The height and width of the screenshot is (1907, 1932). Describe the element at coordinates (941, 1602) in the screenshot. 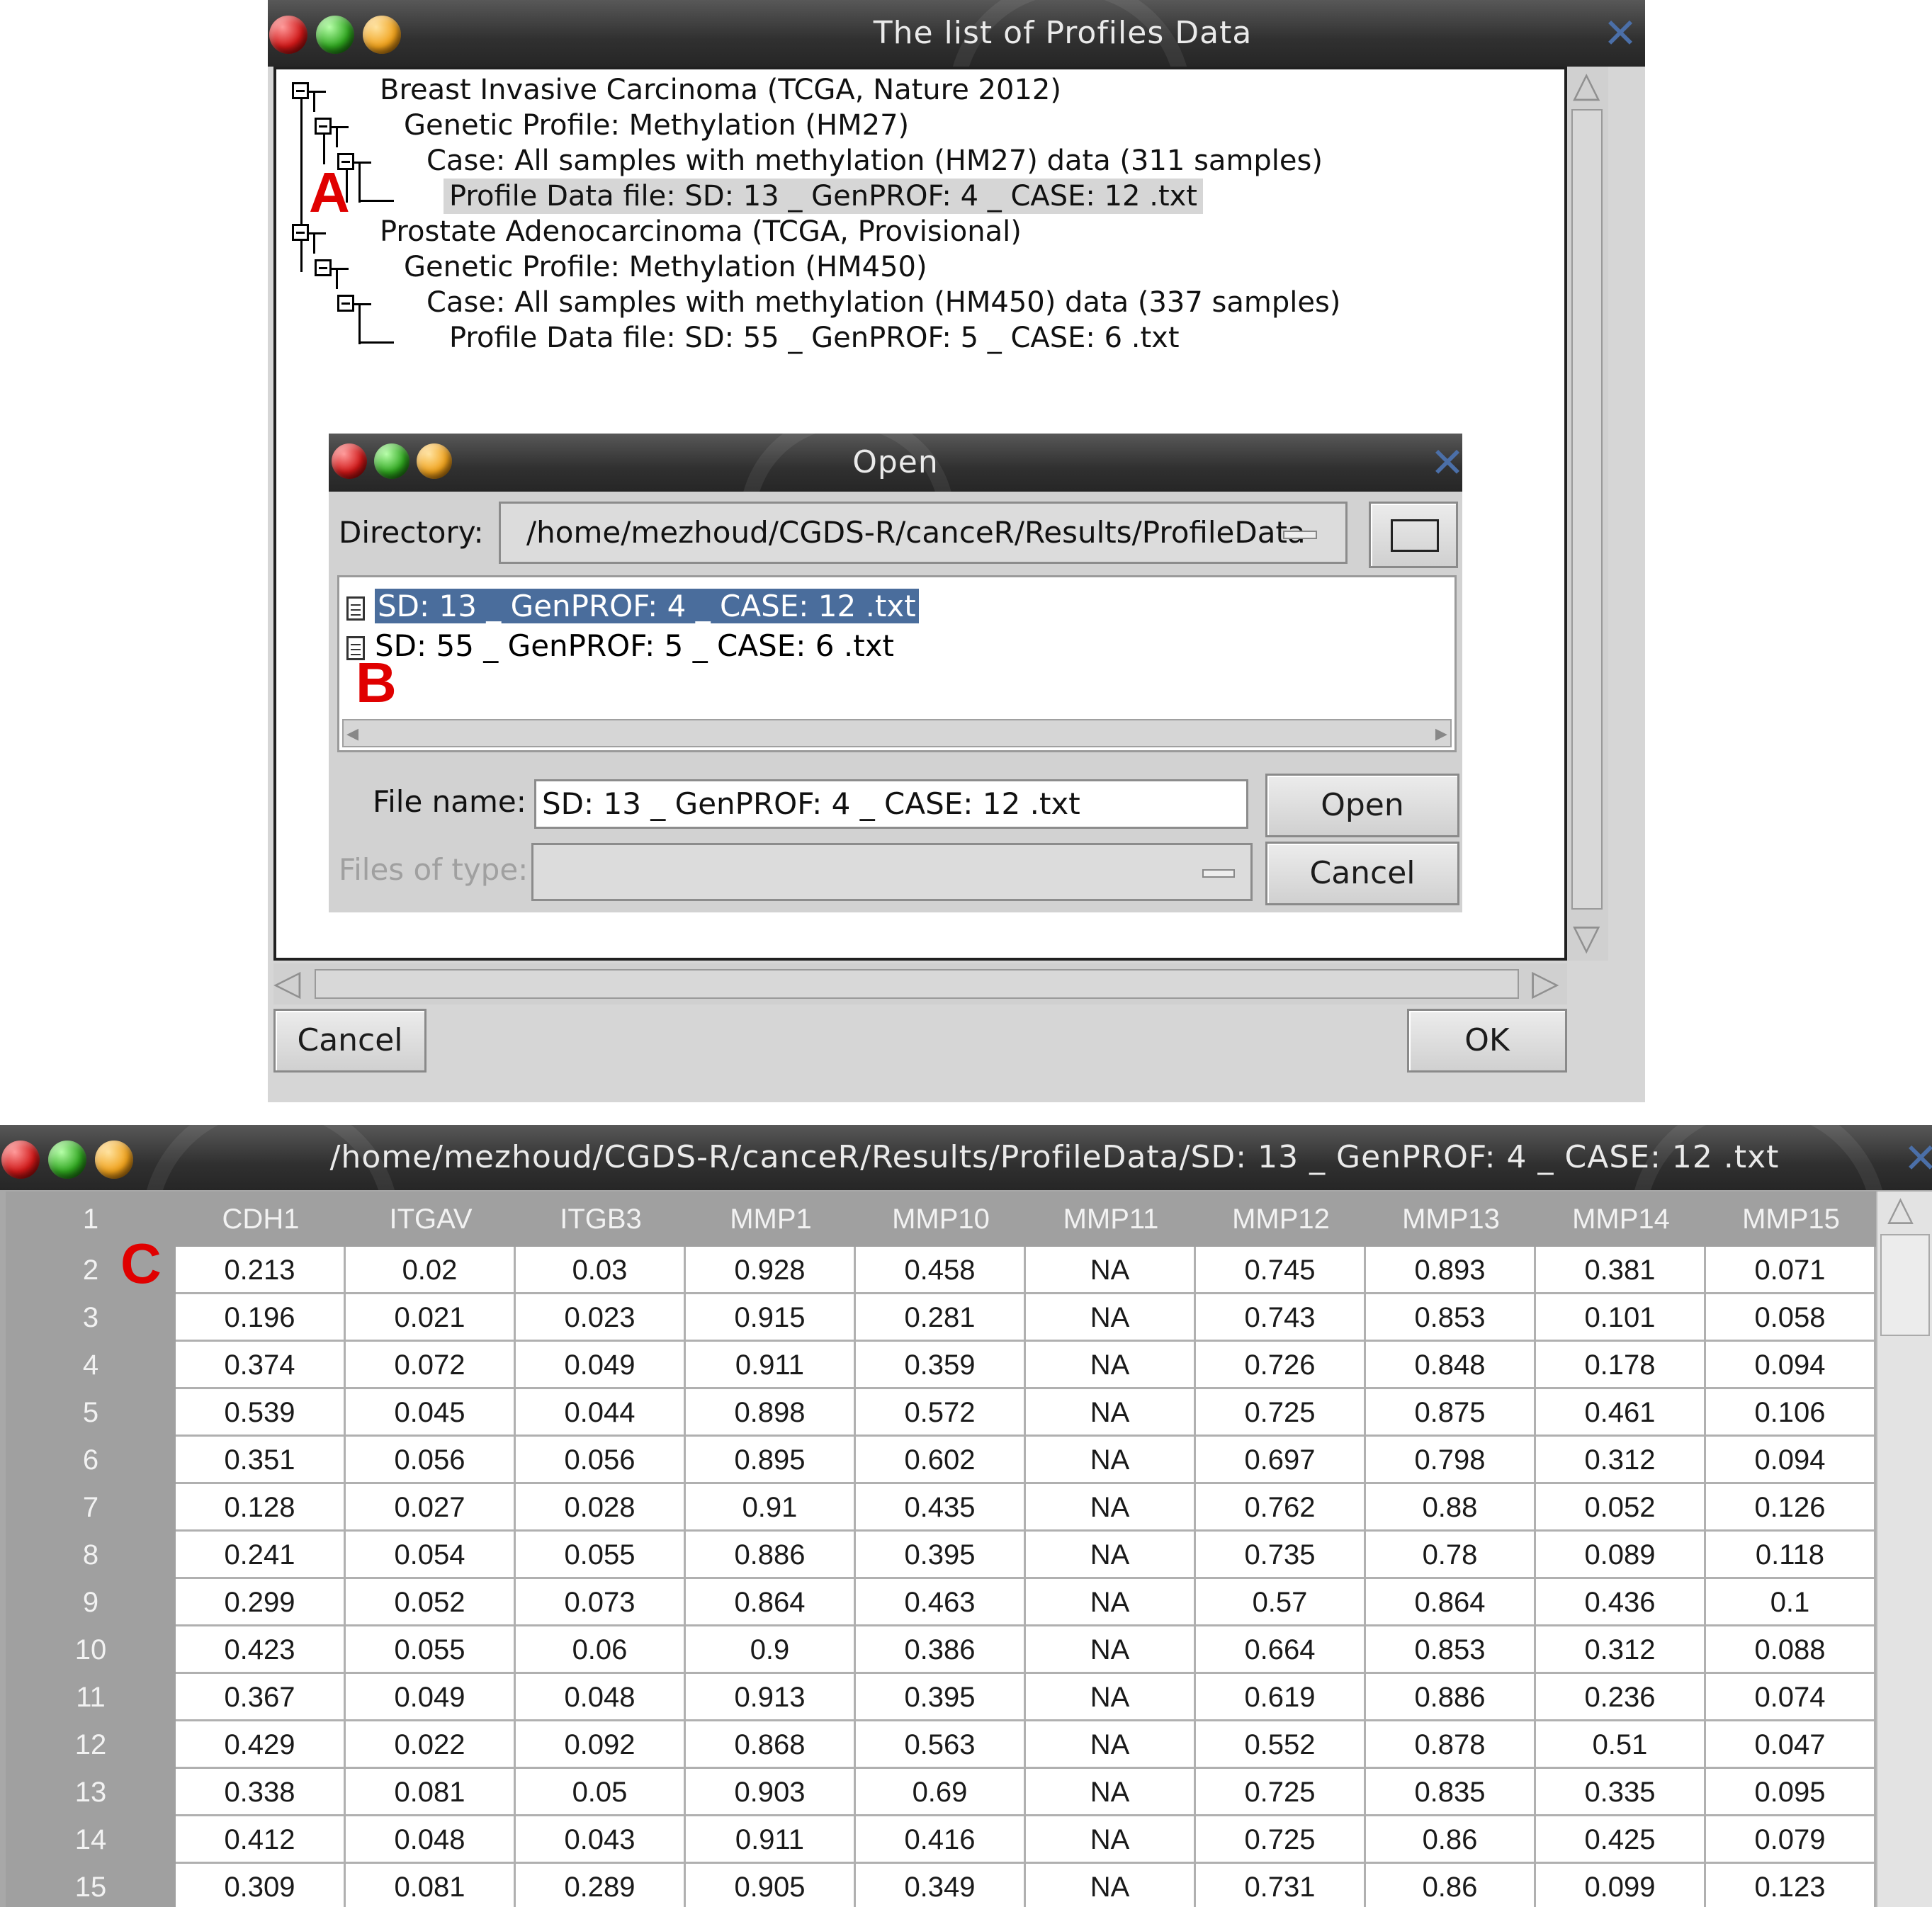

I see `table-cell: 0.463` at that location.